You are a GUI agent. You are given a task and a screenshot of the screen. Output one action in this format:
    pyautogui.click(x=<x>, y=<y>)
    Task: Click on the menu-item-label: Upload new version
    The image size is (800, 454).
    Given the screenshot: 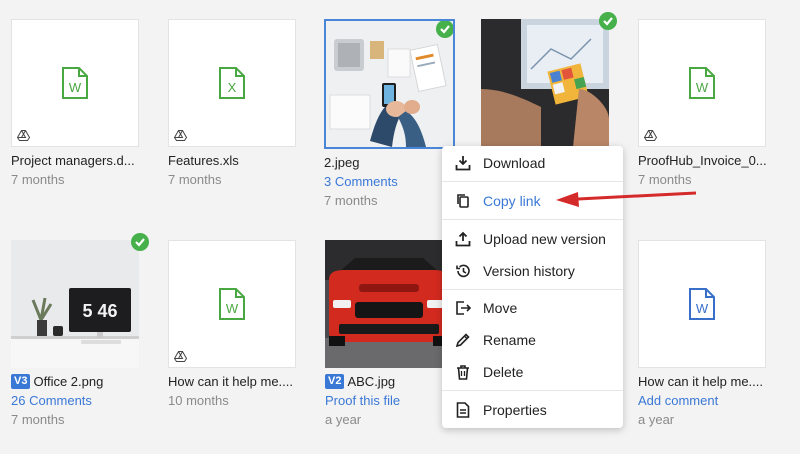 What is the action you would take?
    pyautogui.click(x=544, y=239)
    